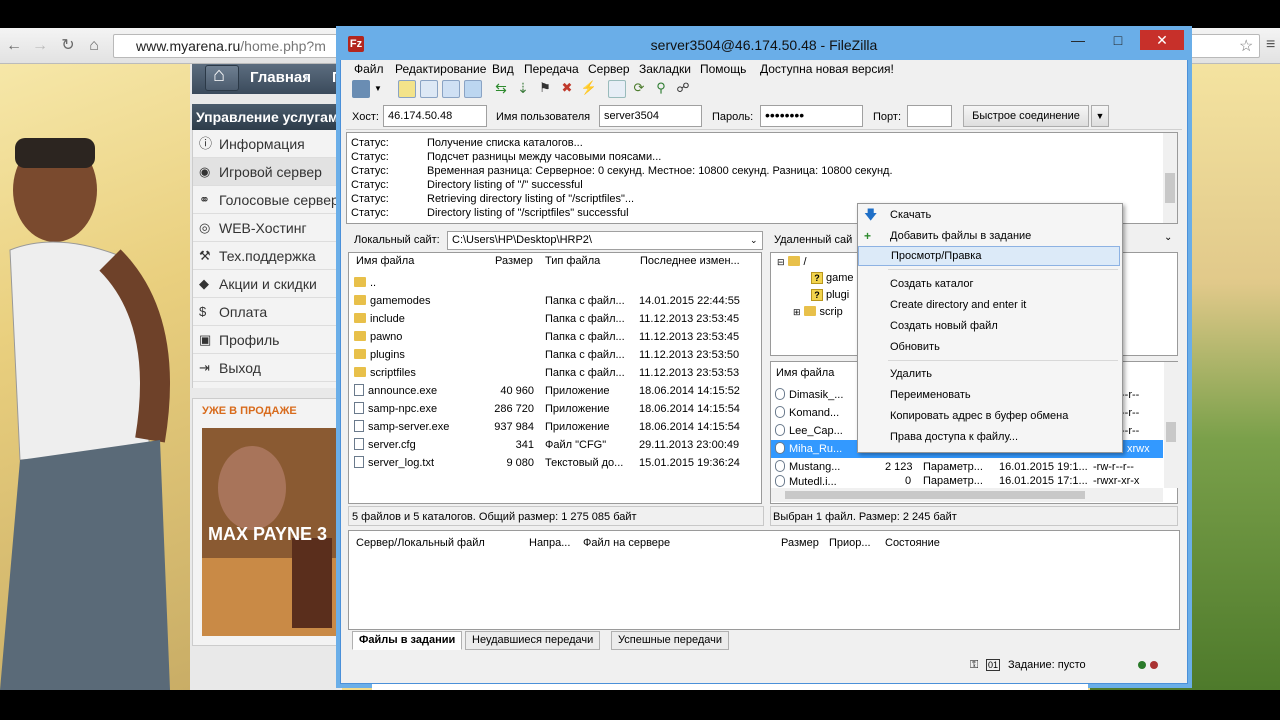 Image resolution: width=1280 pixels, height=720 pixels. What do you see at coordinates (40, 46) in the screenshot?
I see `forward-arrow-icon: →` at bounding box center [40, 46].